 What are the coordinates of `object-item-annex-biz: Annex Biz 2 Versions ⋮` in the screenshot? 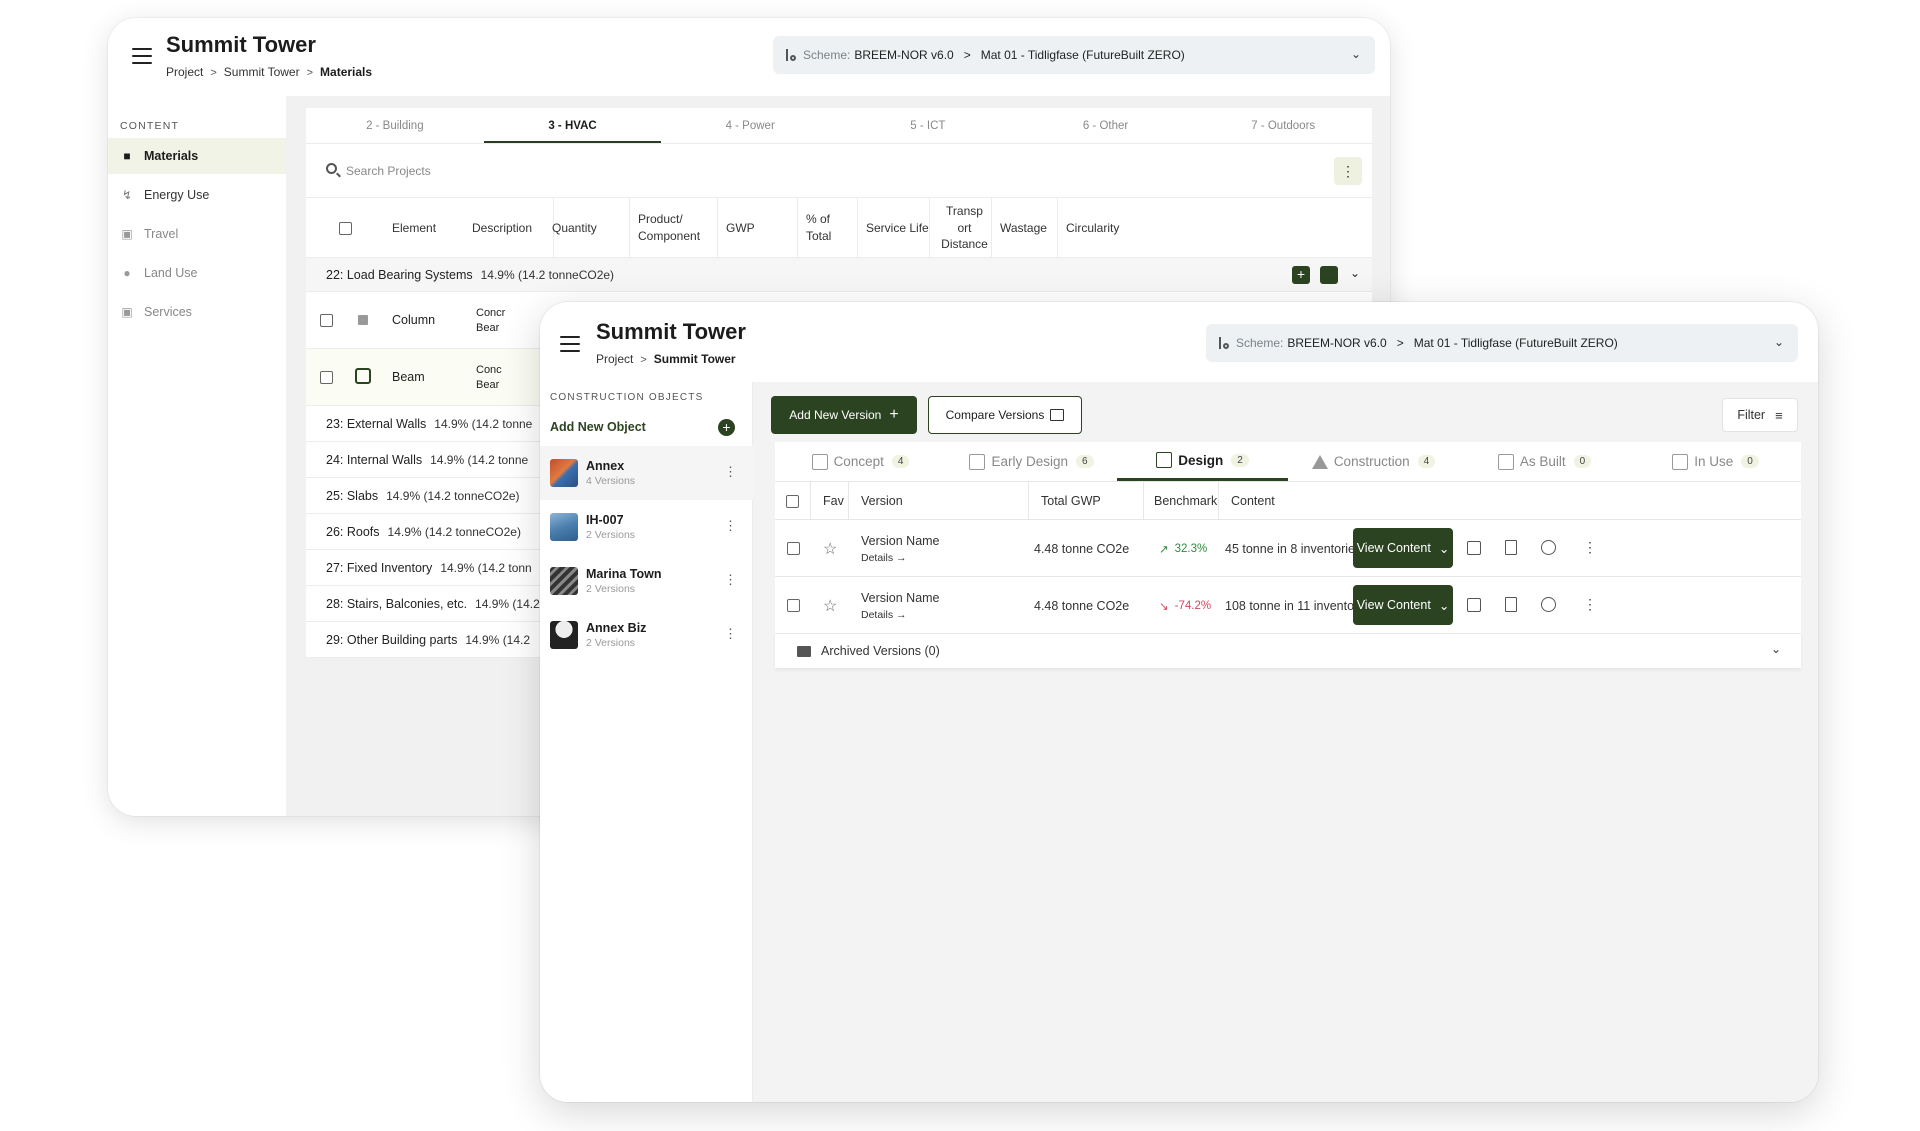 It's located at (646, 635).